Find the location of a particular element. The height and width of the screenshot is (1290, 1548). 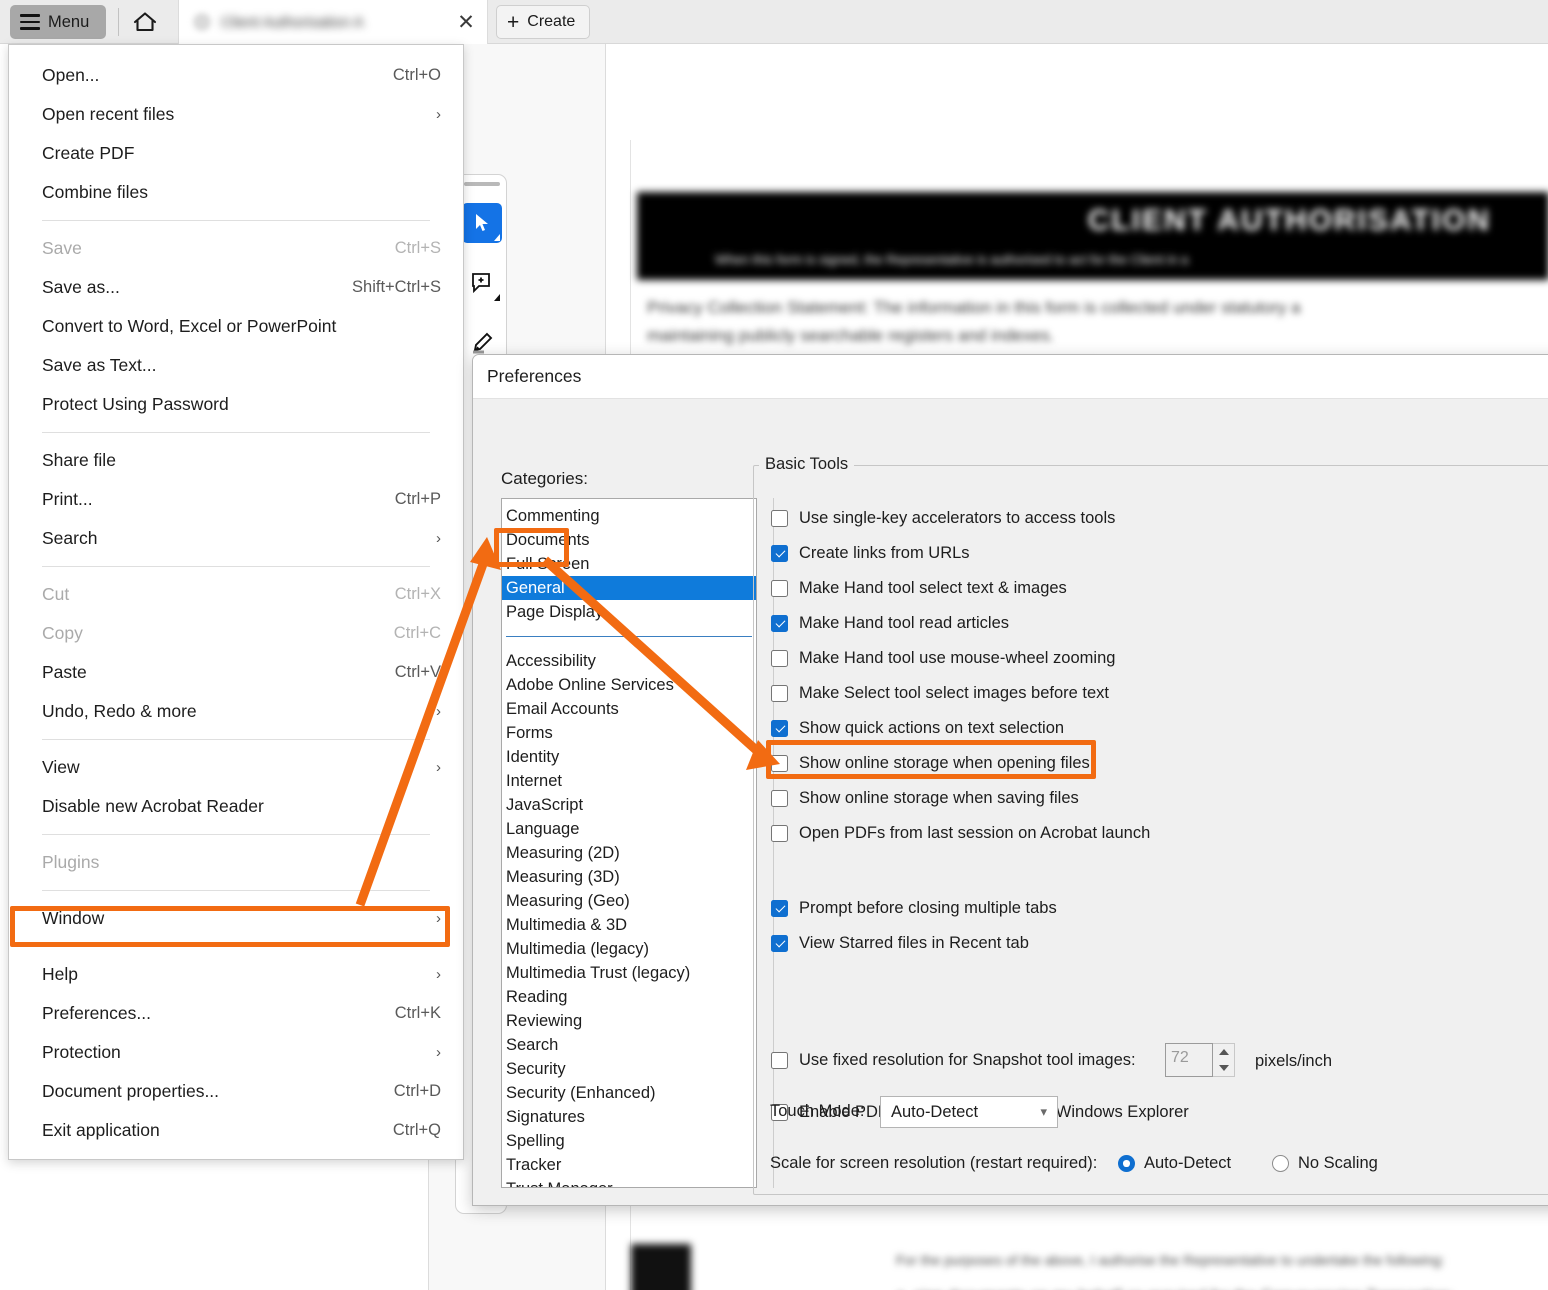

resolution-stepper: 72 is located at coordinates (1200, 1060).